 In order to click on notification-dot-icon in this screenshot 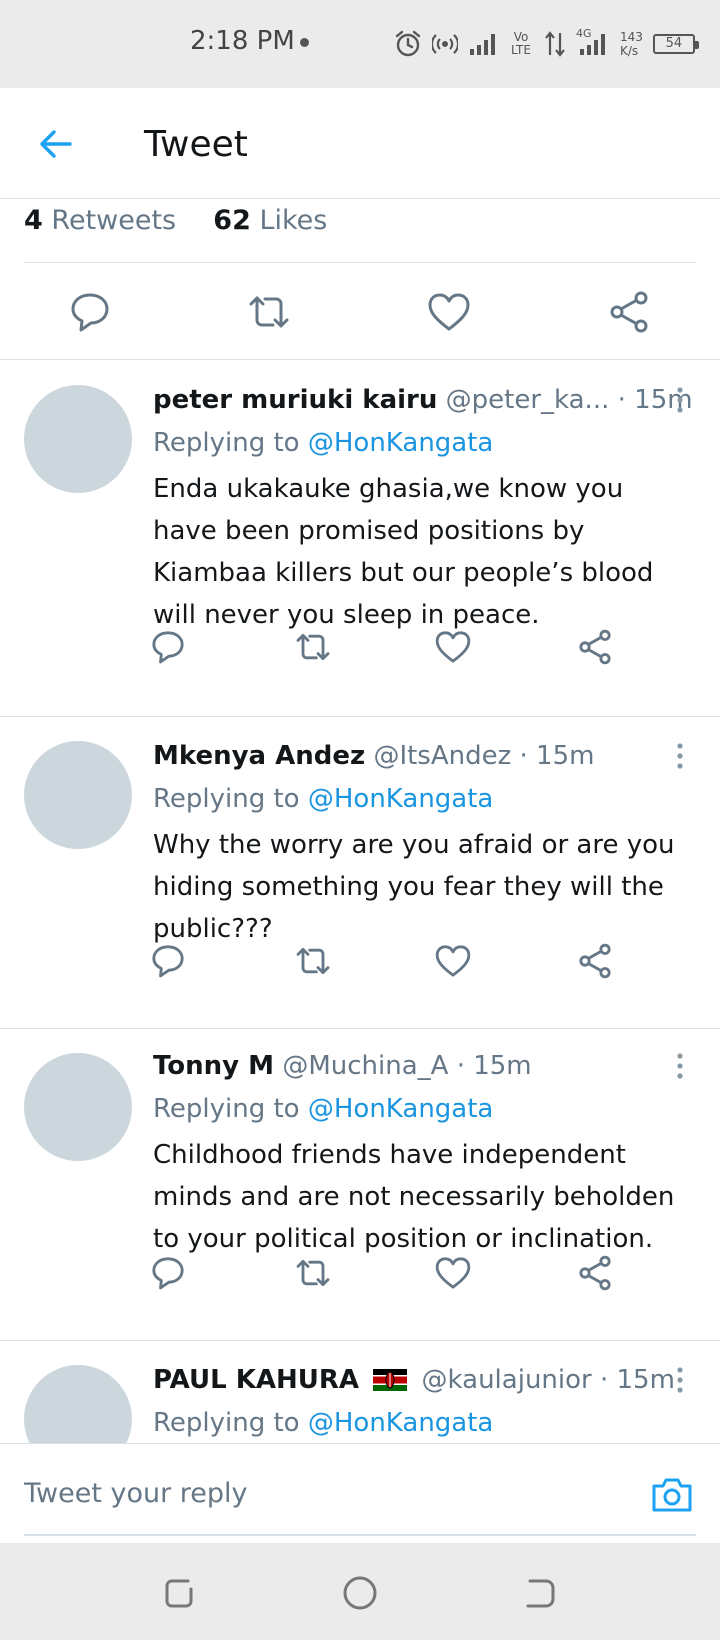, I will do `click(304, 42)`.